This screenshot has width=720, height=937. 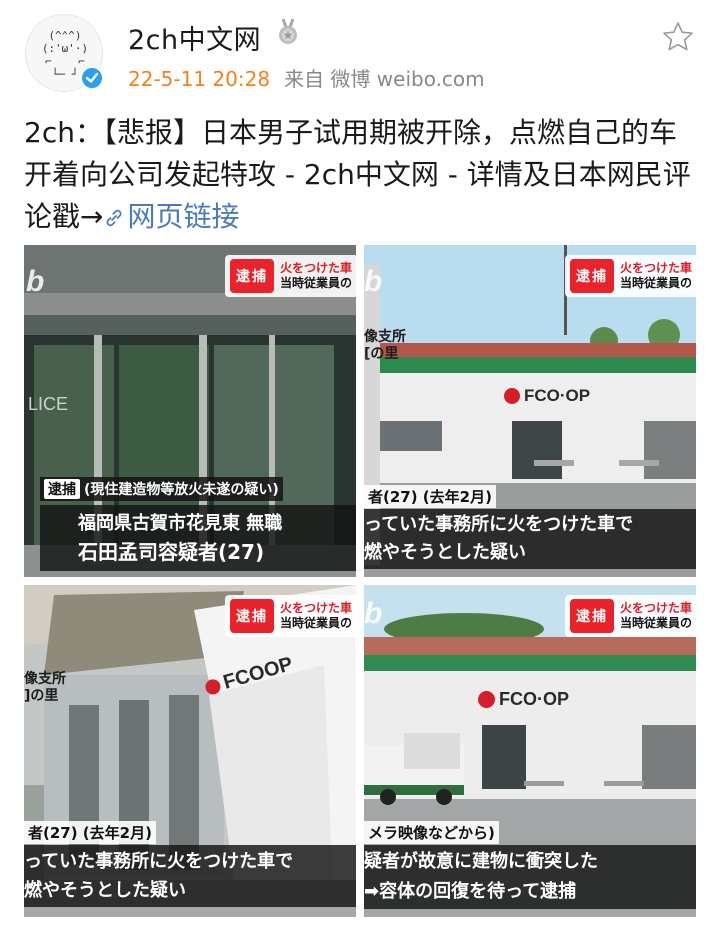 What do you see at coordinates (288, 32) in the screenshot?
I see `medal-icon` at bounding box center [288, 32].